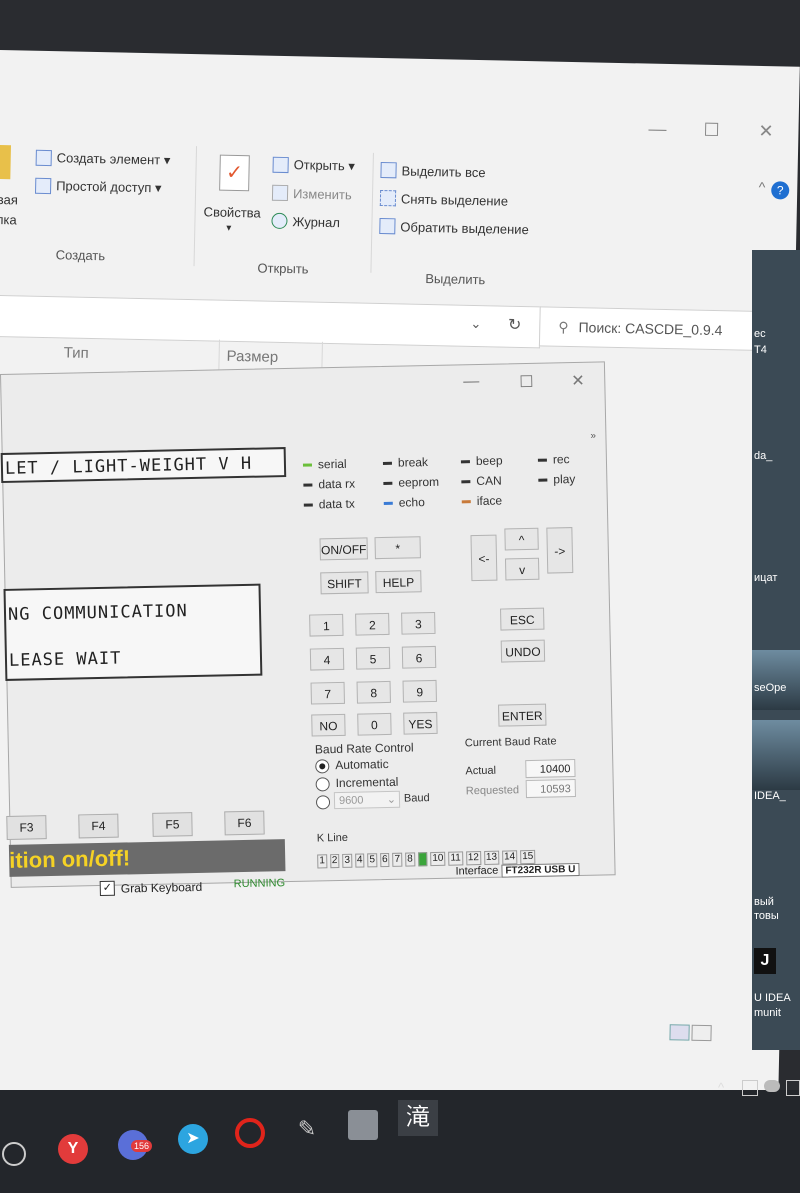 The height and width of the screenshot is (1193, 800). What do you see at coordinates (193, 1139) in the screenshot?
I see `telegram-icon: ➤` at bounding box center [193, 1139].